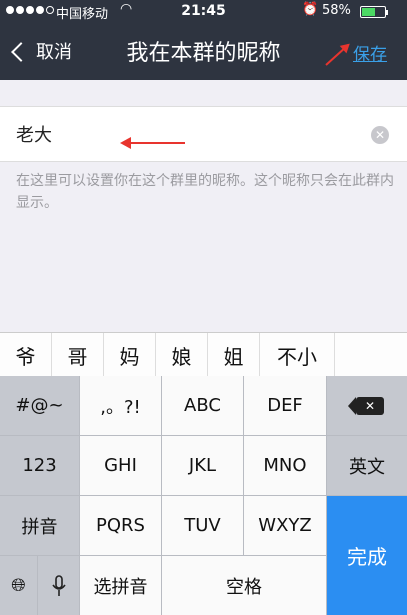 Image resolution: width=407 pixels, height=615 pixels. Describe the element at coordinates (203, 526) in the screenshot. I see `key-tuv: TUV` at that location.